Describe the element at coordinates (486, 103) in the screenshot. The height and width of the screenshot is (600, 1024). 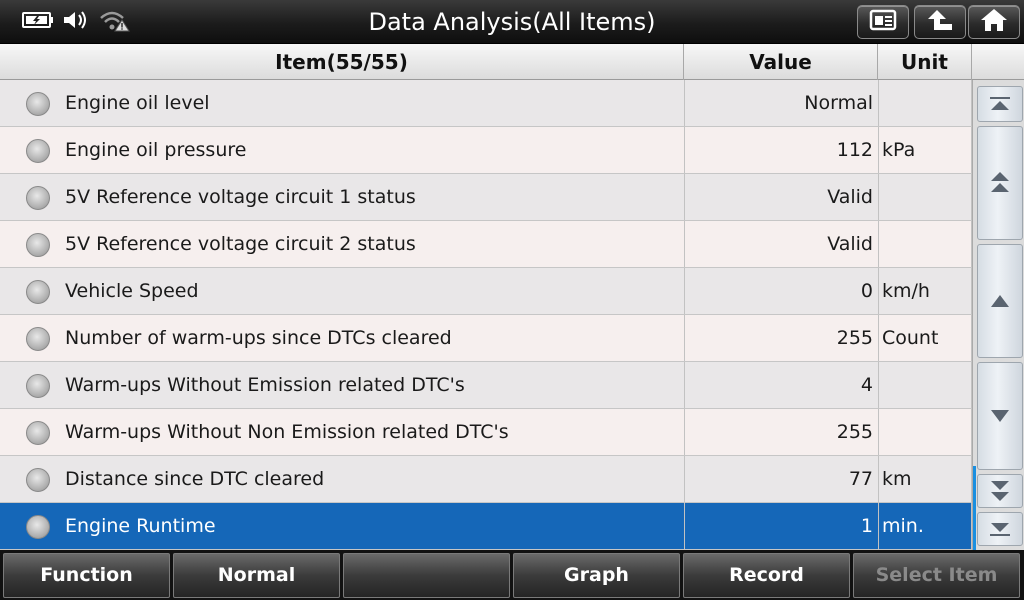
I see `table-row: Engine oil level Normal` at that location.